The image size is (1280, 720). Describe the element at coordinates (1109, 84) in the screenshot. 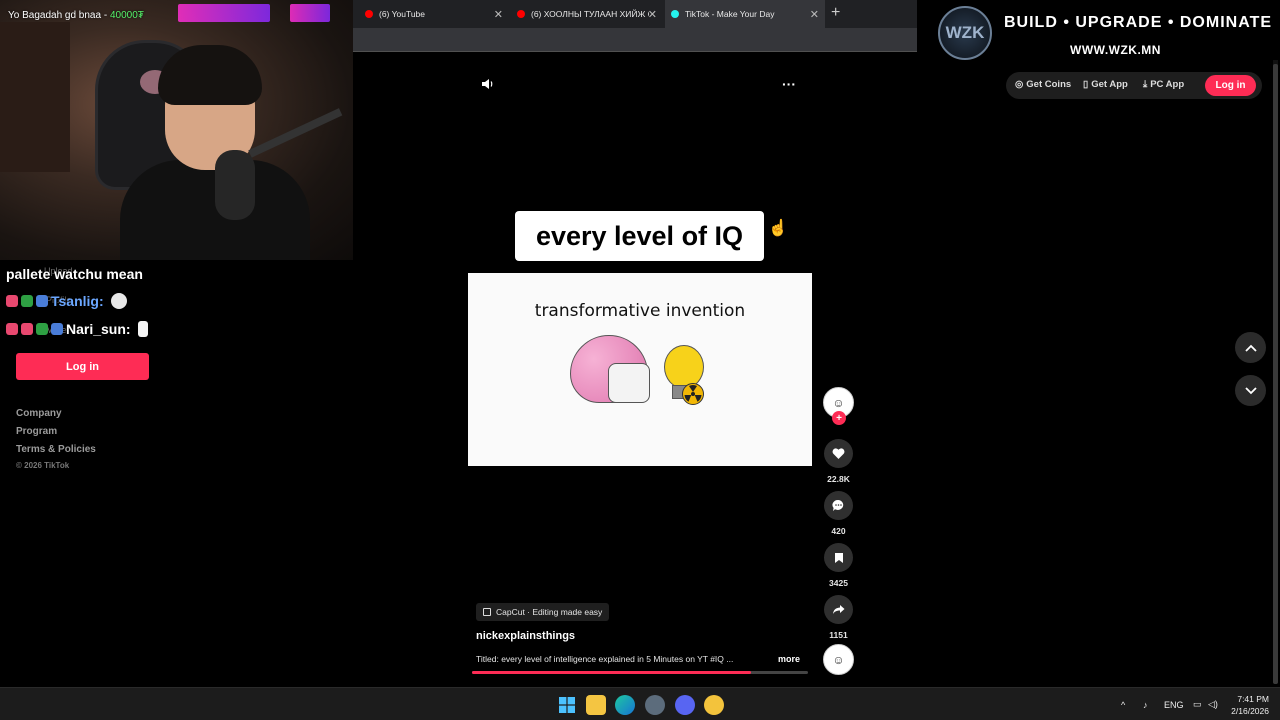

I see `get-app-label: Get App` at that location.